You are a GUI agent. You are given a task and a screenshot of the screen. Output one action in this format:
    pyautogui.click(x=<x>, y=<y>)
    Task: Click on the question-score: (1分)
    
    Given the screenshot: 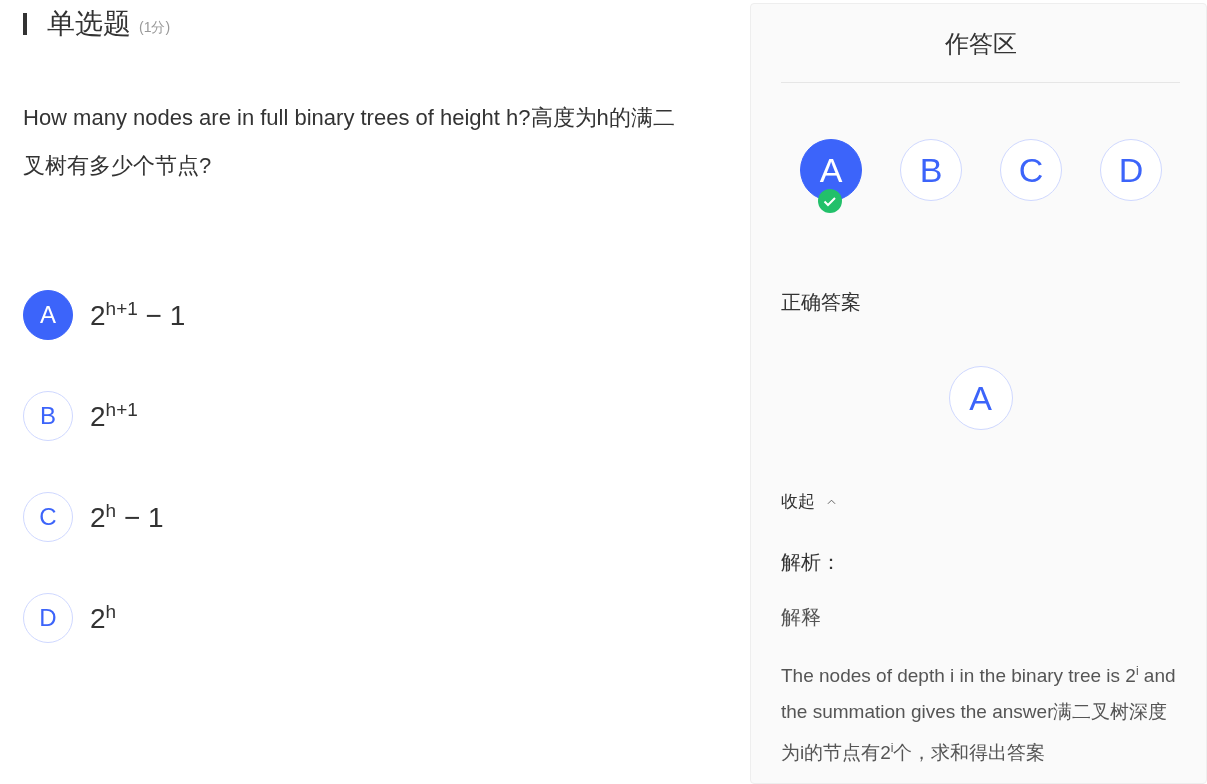 What is the action you would take?
    pyautogui.click(x=155, y=28)
    